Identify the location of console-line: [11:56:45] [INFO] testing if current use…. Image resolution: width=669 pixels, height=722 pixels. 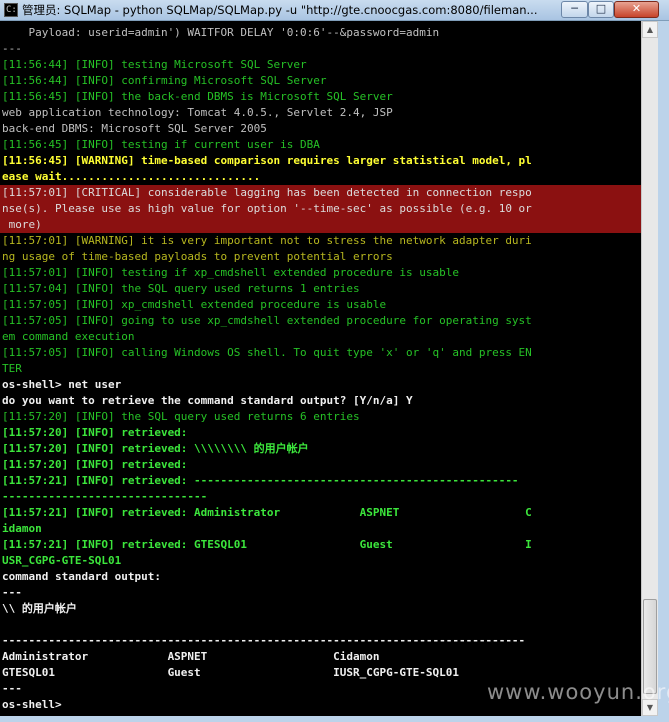
(161, 144).